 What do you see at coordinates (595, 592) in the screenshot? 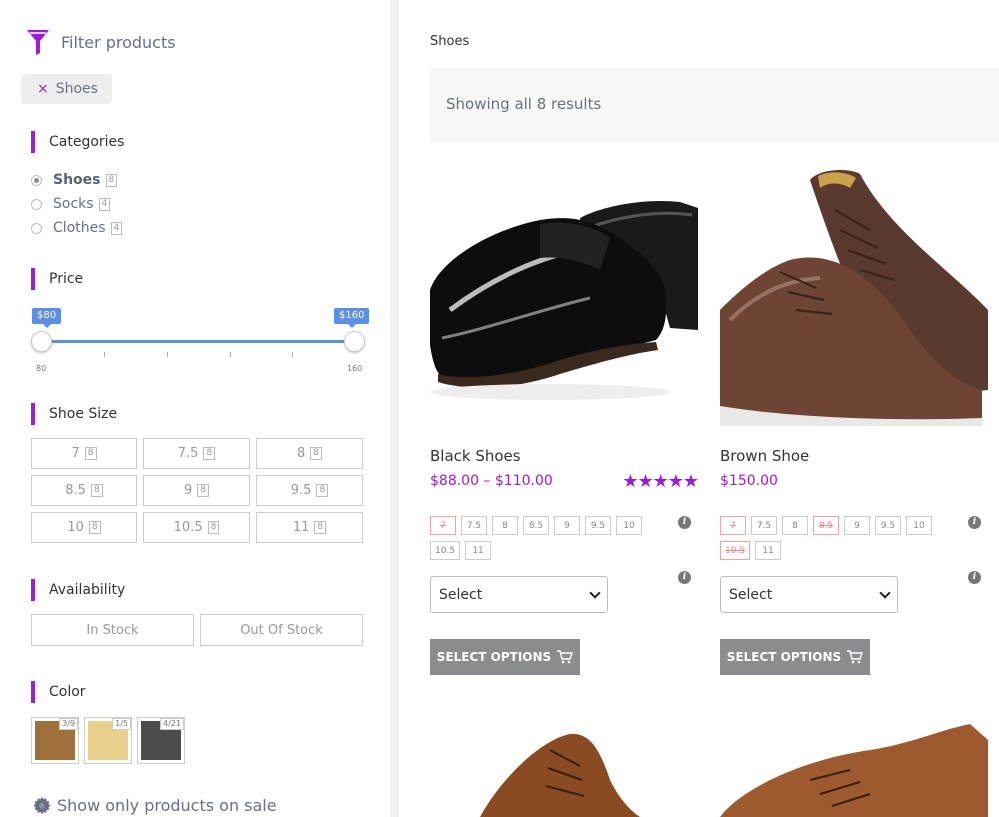
I see `chevron-down-icon` at bounding box center [595, 592].